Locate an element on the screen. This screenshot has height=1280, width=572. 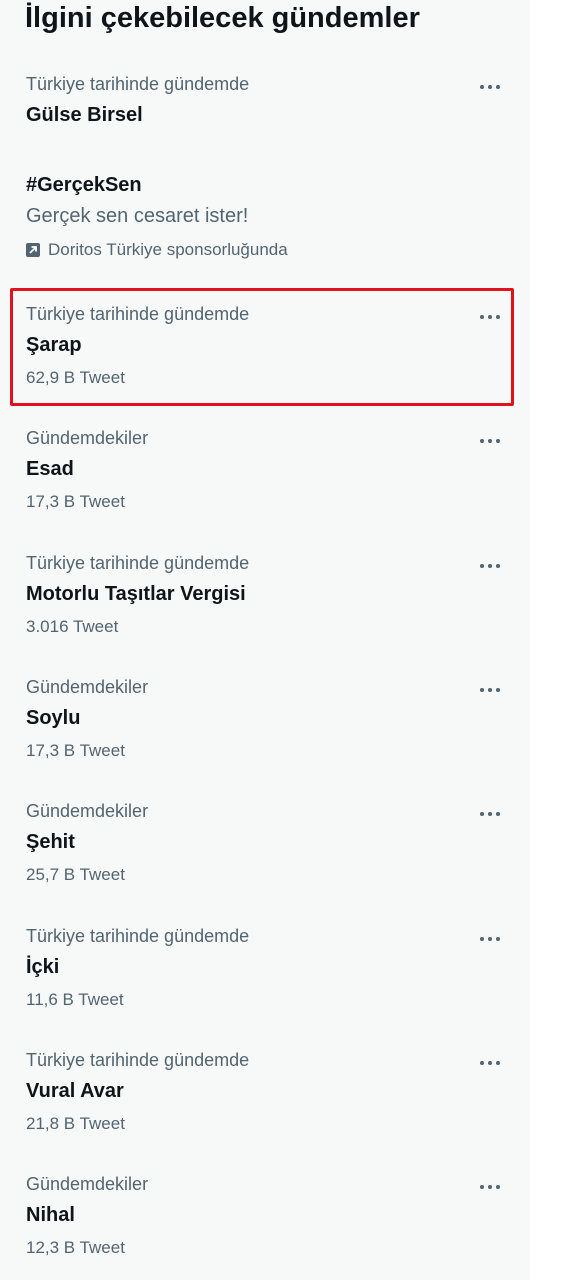
tweet-count: 25,7 B Tweet is located at coordinates (75, 874).